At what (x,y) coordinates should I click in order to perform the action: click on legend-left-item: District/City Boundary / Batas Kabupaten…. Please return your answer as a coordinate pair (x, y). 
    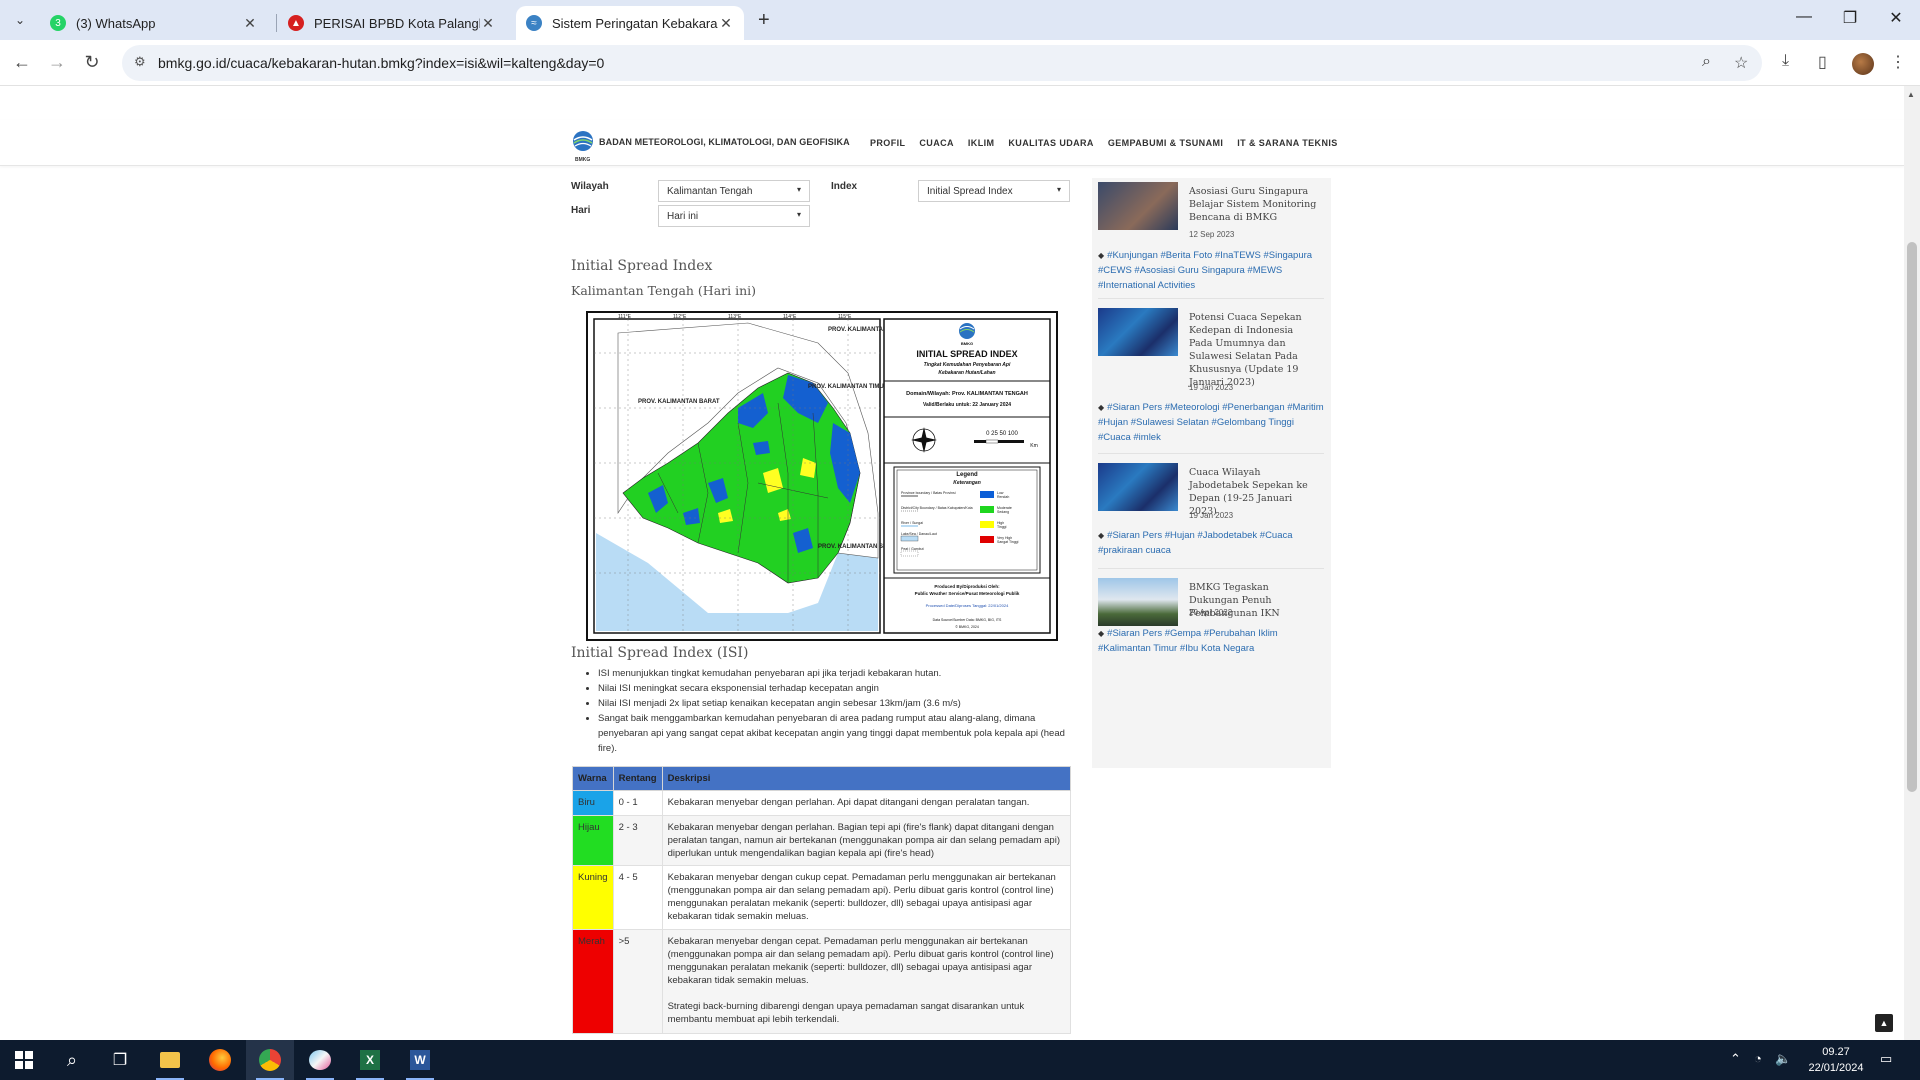
    Looking at the image, I should click on (937, 508).